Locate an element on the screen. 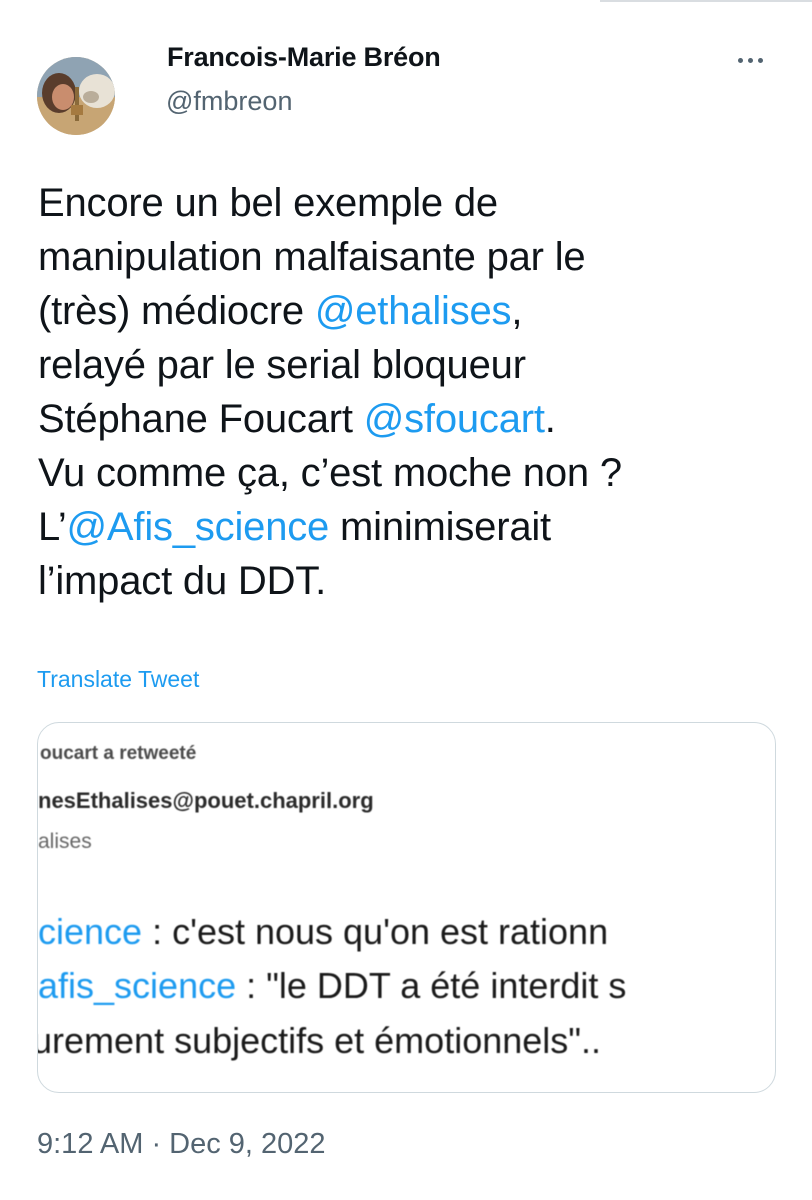 This screenshot has width=812, height=1200. tweet-text-segment: minimiserait is located at coordinates (440, 527).